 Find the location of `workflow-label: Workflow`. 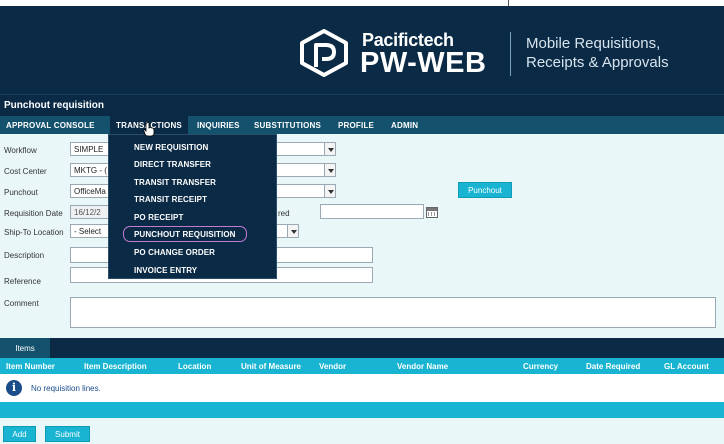

workflow-label: Workflow is located at coordinates (20, 150).